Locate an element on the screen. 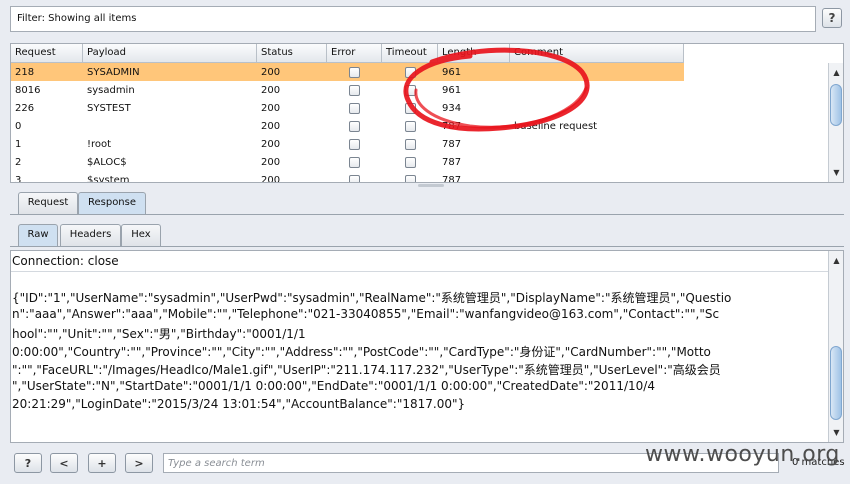  column-header-request: Request is located at coordinates (47, 53).